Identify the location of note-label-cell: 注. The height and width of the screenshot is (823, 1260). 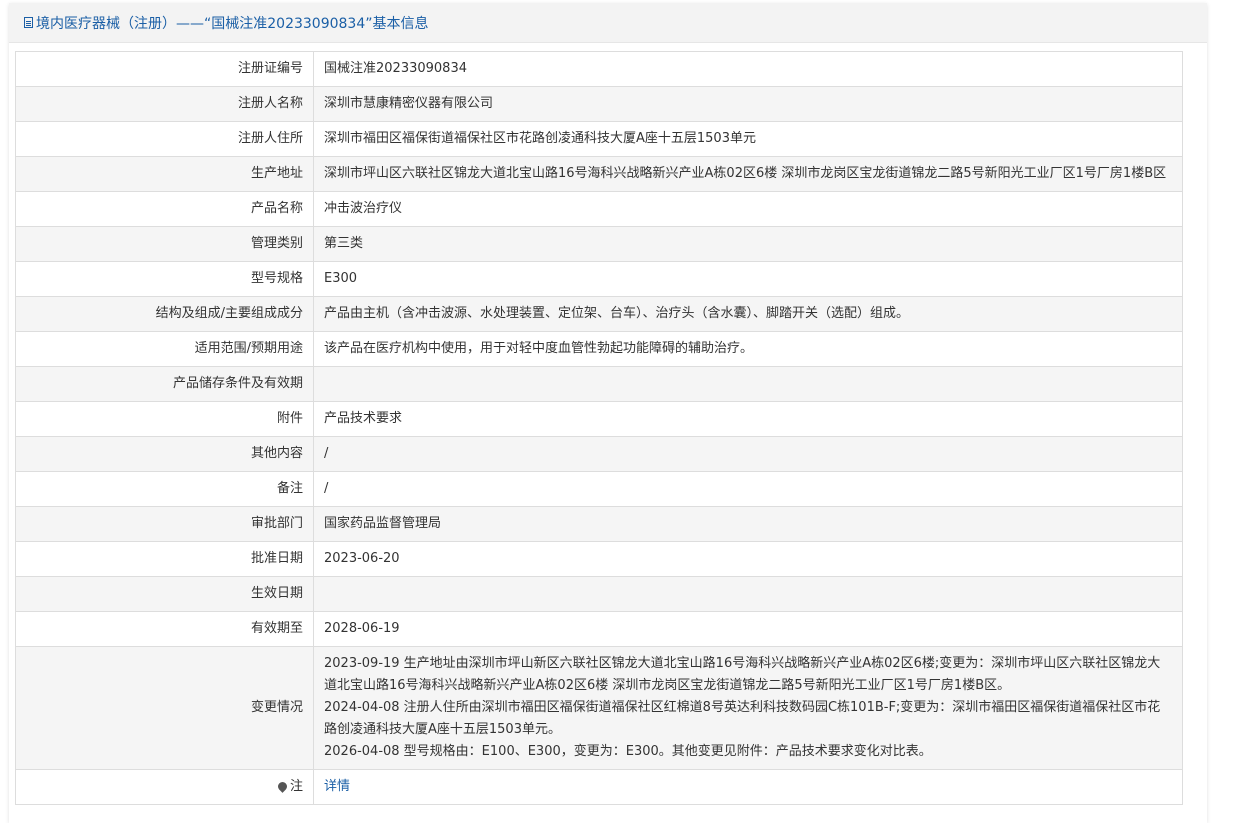
(164, 787).